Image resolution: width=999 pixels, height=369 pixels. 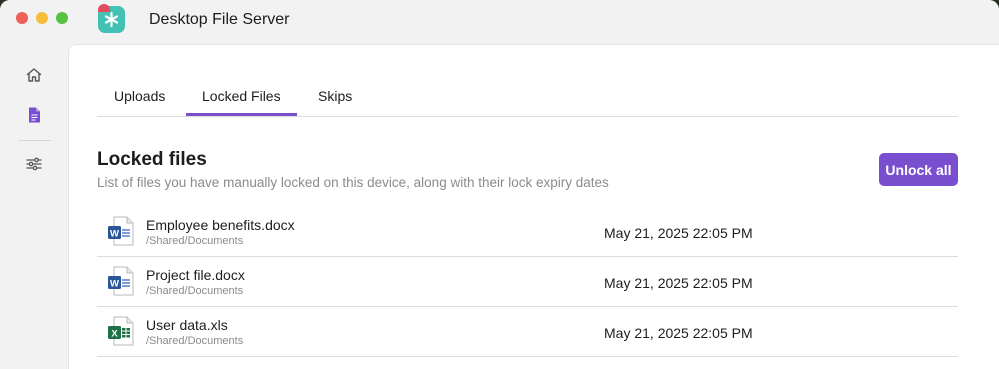 I want to click on tab-bar: Uploads Locked Files Skips, so click(x=527, y=98).